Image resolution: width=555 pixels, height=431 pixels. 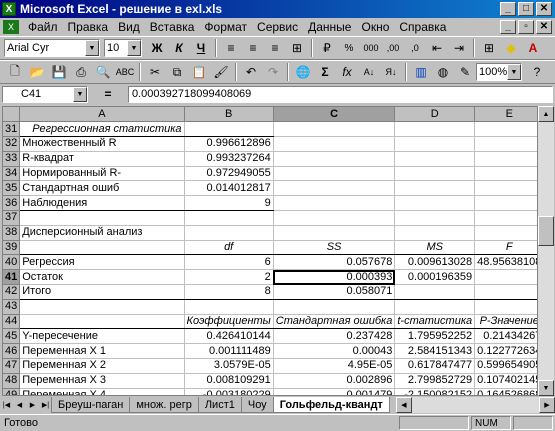 What do you see at coordinates (102, 262) in the screenshot?
I see `cell: Регрессия` at bounding box center [102, 262].